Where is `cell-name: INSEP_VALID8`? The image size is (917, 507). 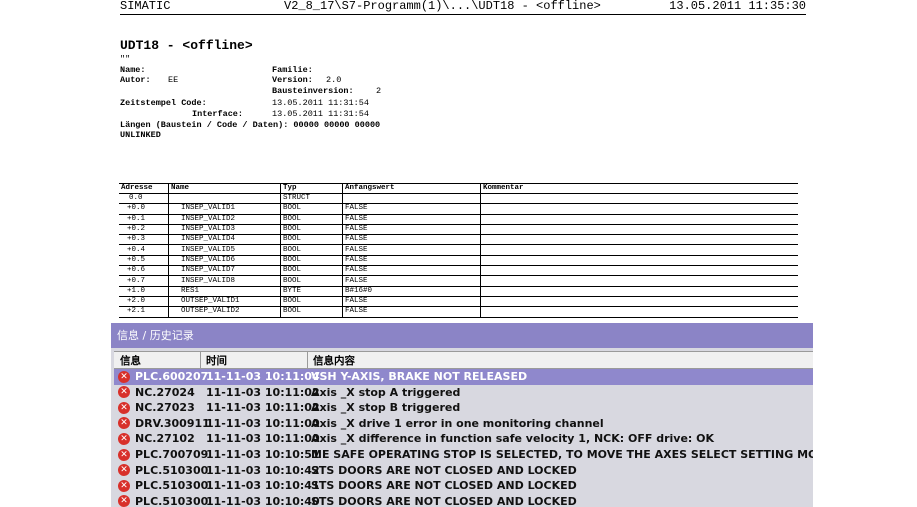 cell-name: INSEP_VALID8 is located at coordinates (224, 281).